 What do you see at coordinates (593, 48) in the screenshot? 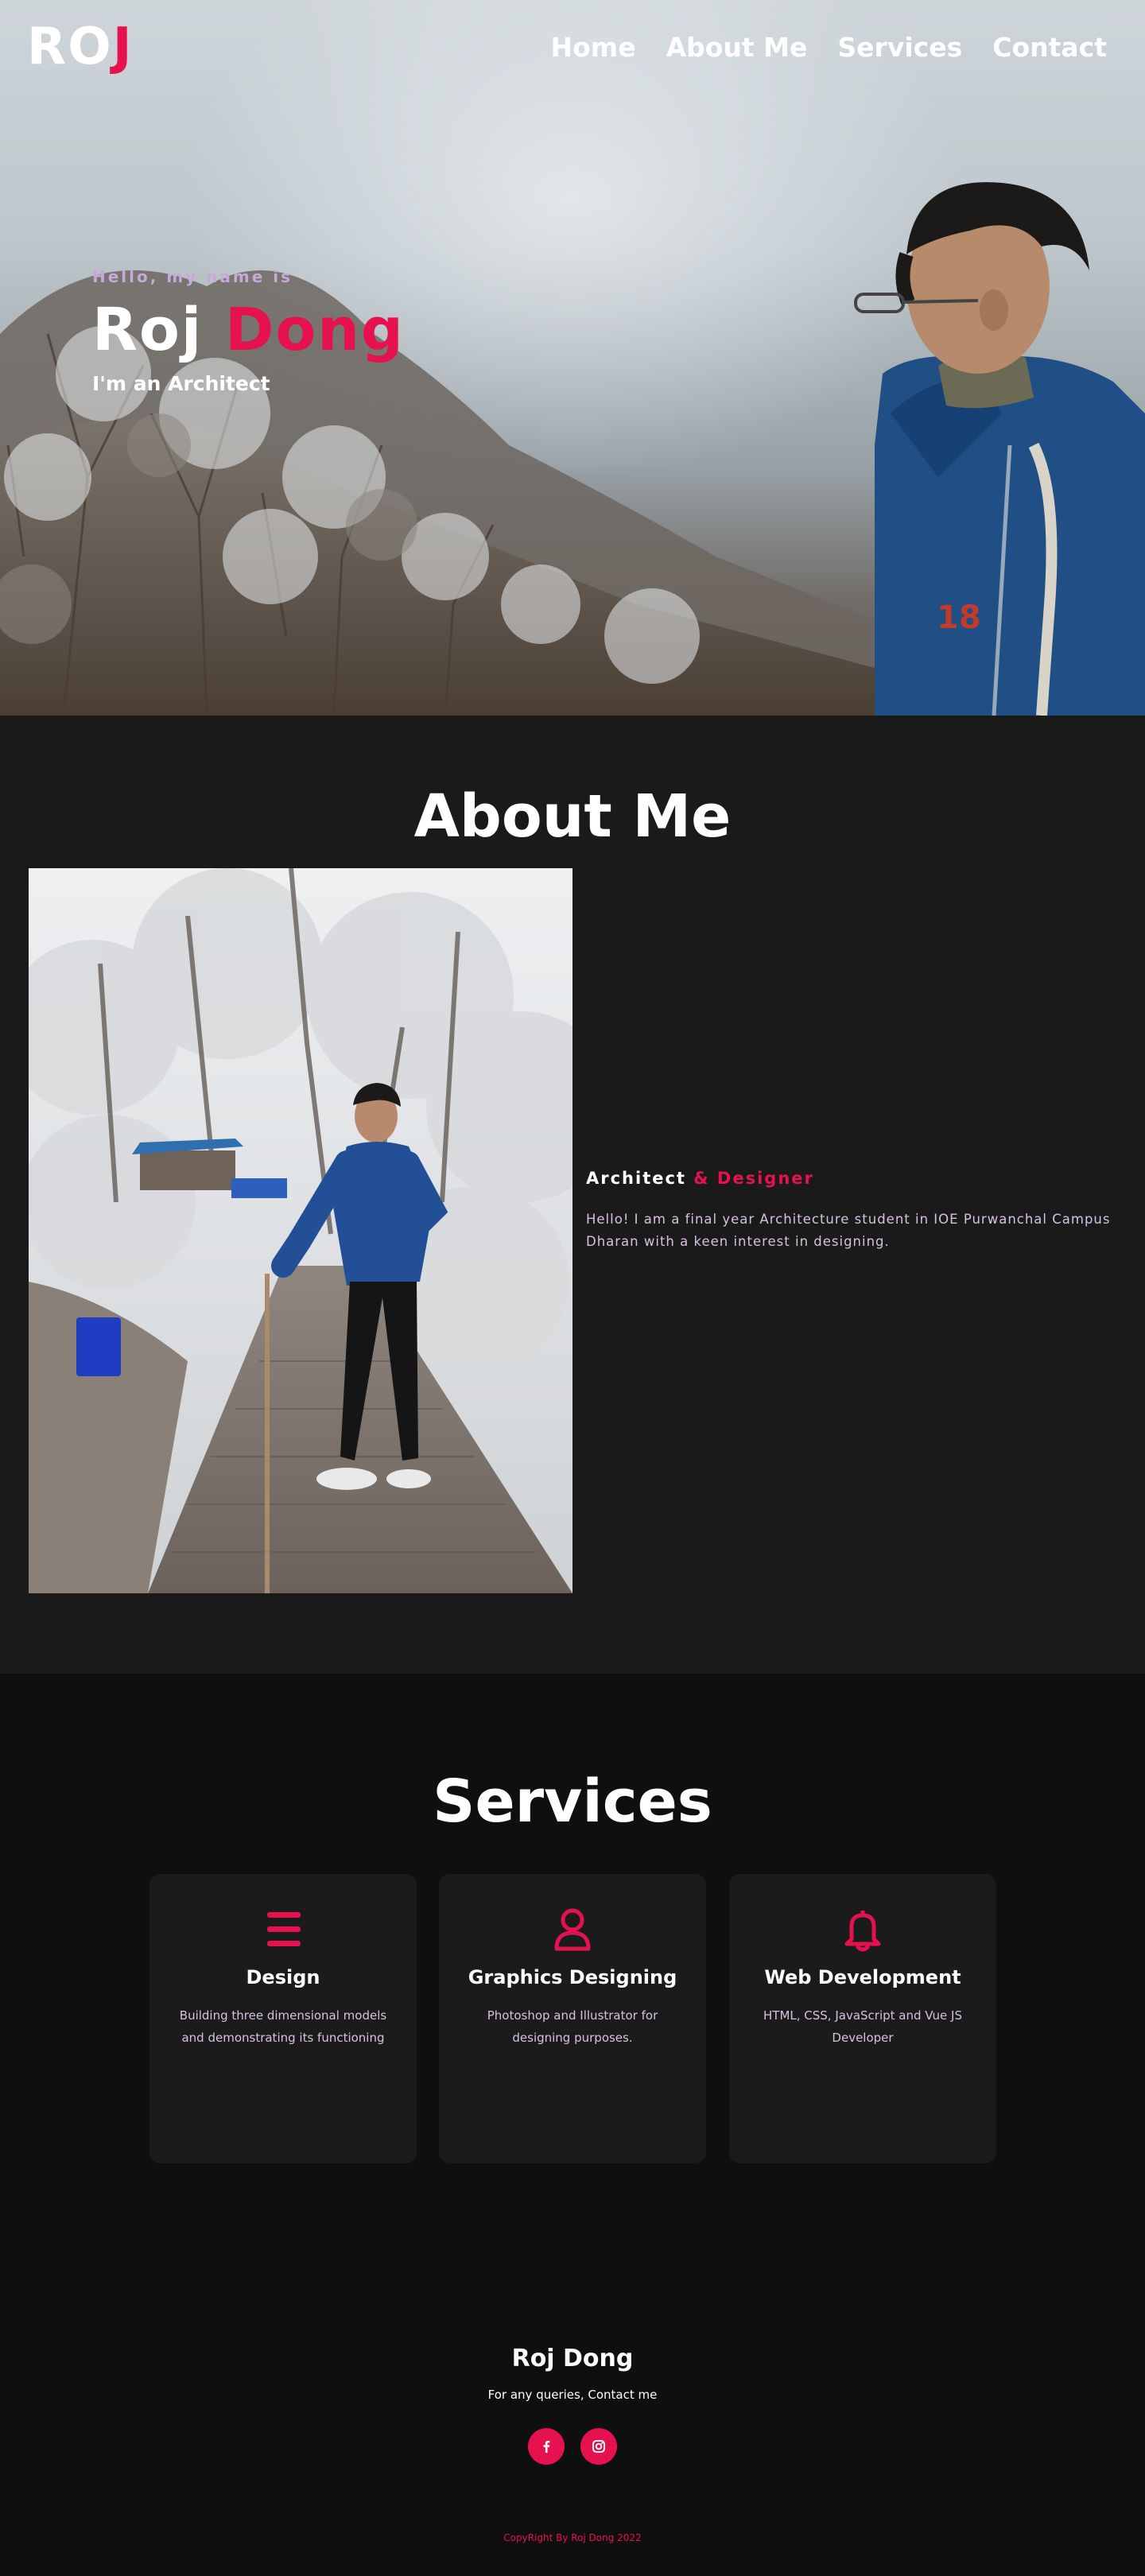
I see `nav-link-home: Home` at bounding box center [593, 48].